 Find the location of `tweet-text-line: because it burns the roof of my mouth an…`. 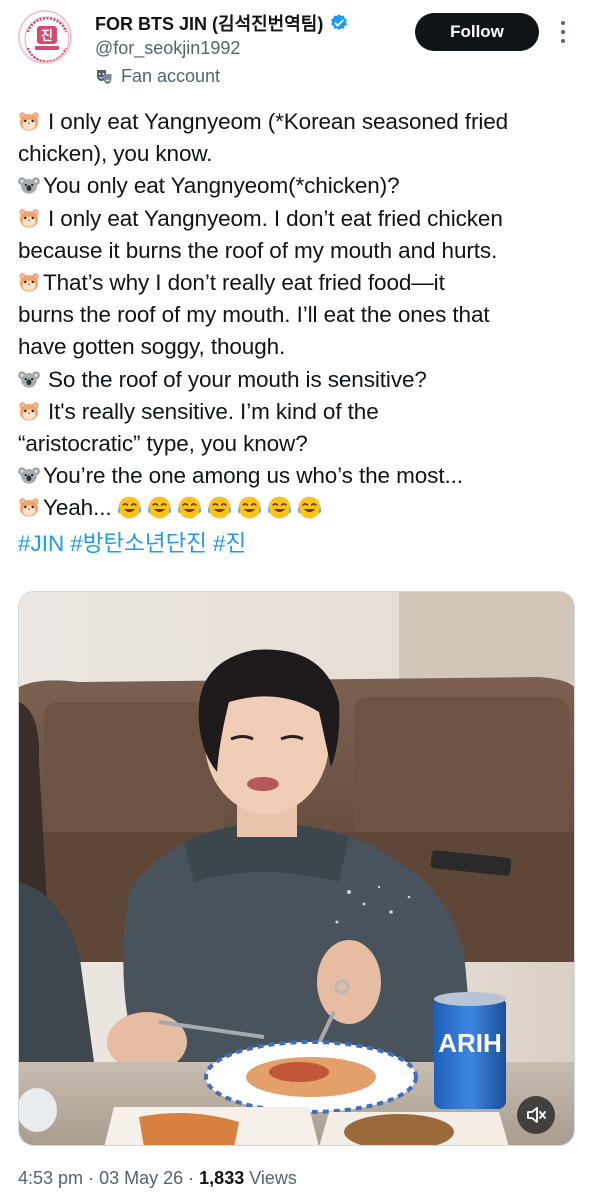

tweet-text-line: because it burns the roof of my mouth an… is located at coordinates (300, 251).